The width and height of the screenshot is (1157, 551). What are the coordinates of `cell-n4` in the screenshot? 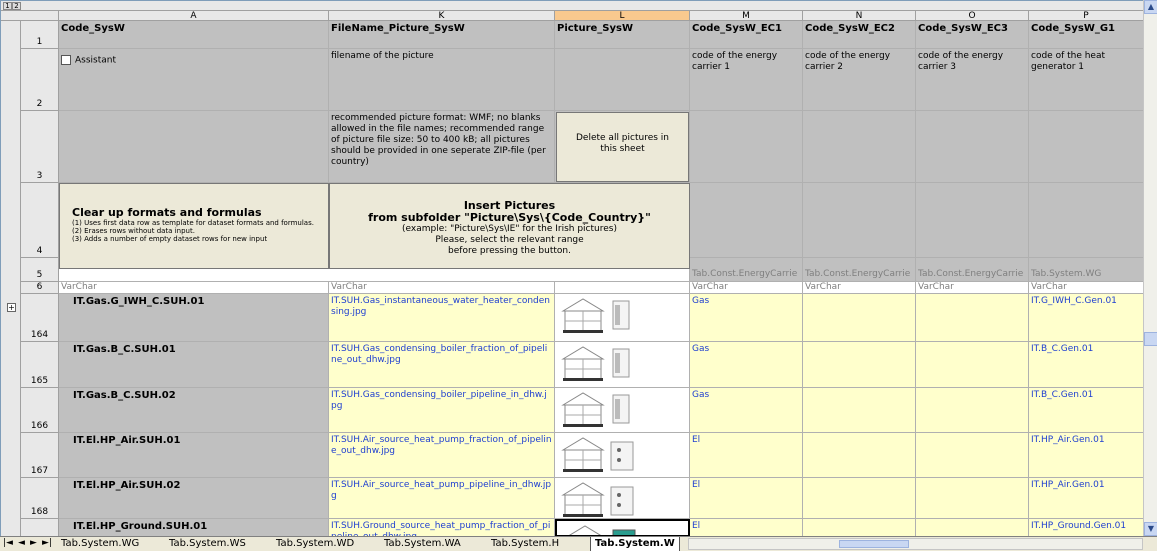 It's located at (859, 220).